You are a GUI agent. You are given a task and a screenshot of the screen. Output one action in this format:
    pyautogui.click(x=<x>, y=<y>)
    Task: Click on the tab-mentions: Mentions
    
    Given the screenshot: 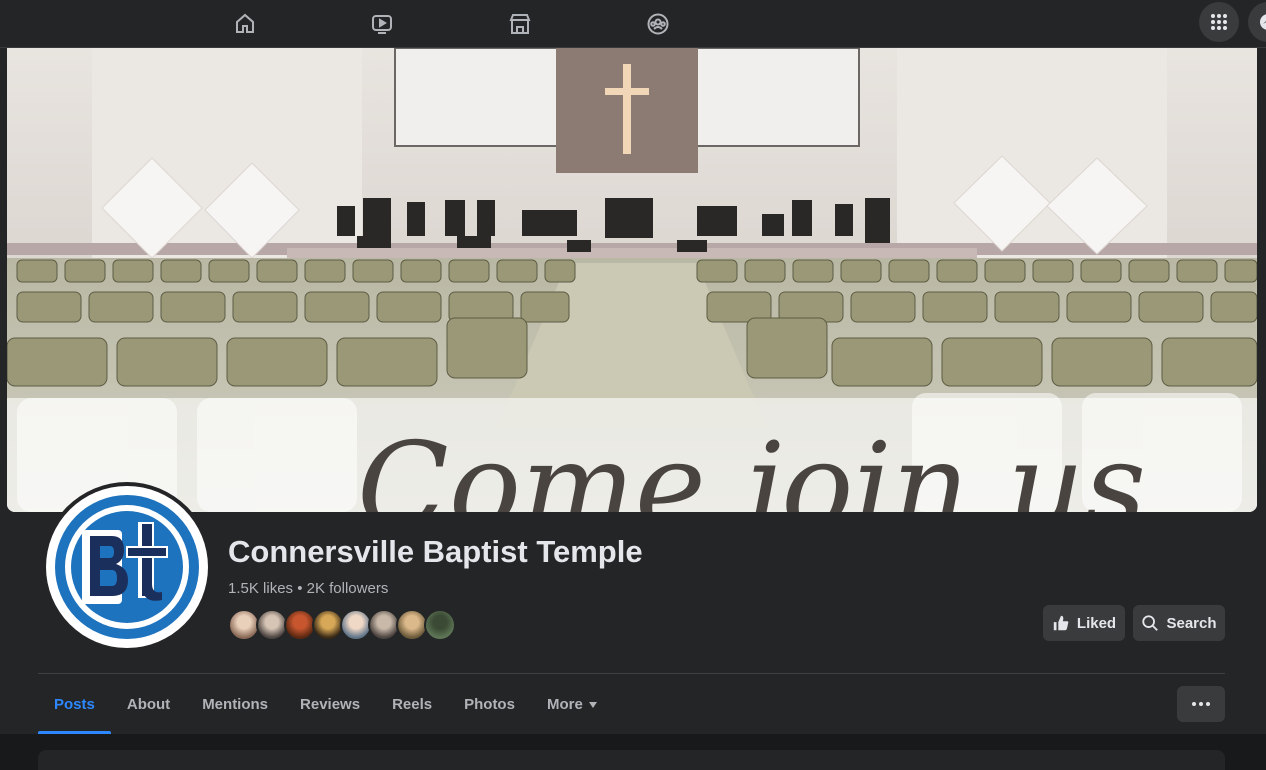 What is the action you would take?
    pyautogui.click(x=235, y=704)
    